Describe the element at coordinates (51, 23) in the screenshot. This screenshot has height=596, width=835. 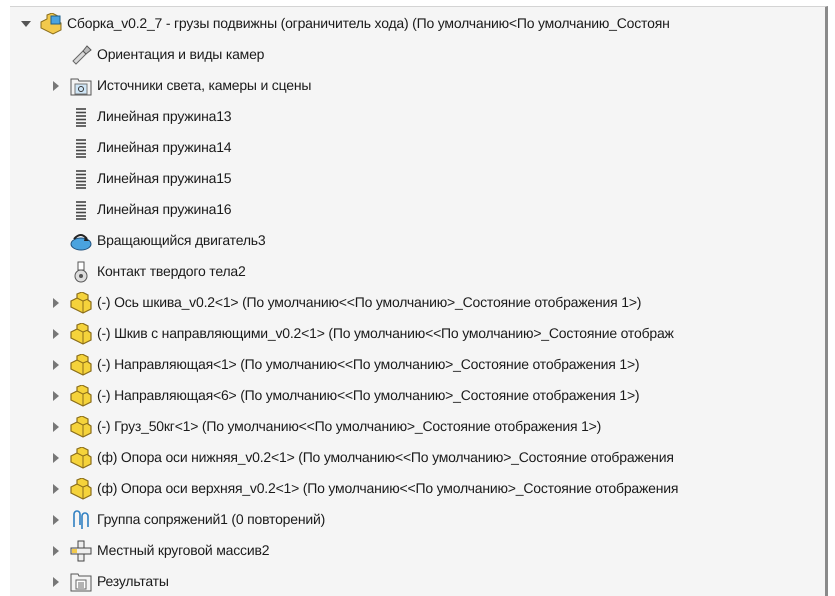
I see `assembly-icon` at that location.